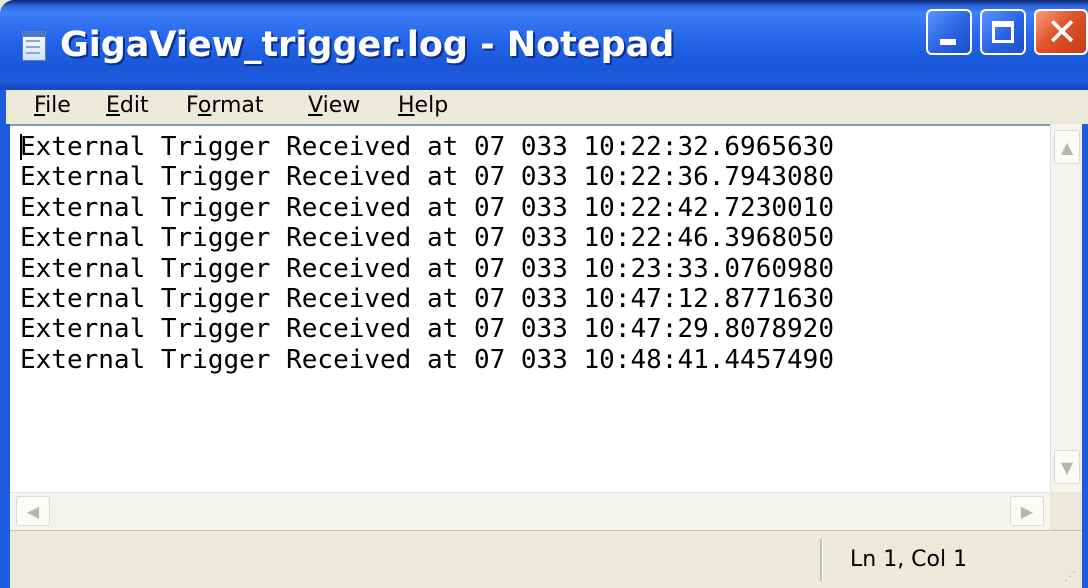  I want to click on status-divider, so click(821, 560).